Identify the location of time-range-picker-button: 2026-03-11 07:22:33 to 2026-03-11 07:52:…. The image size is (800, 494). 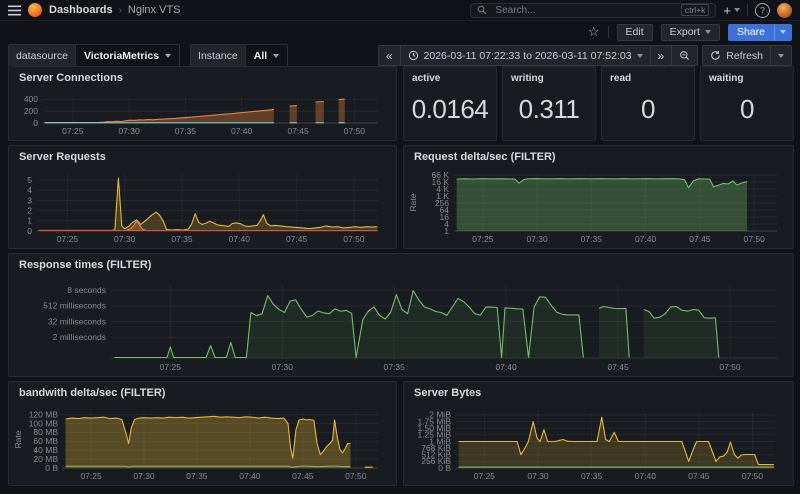
(525, 55).